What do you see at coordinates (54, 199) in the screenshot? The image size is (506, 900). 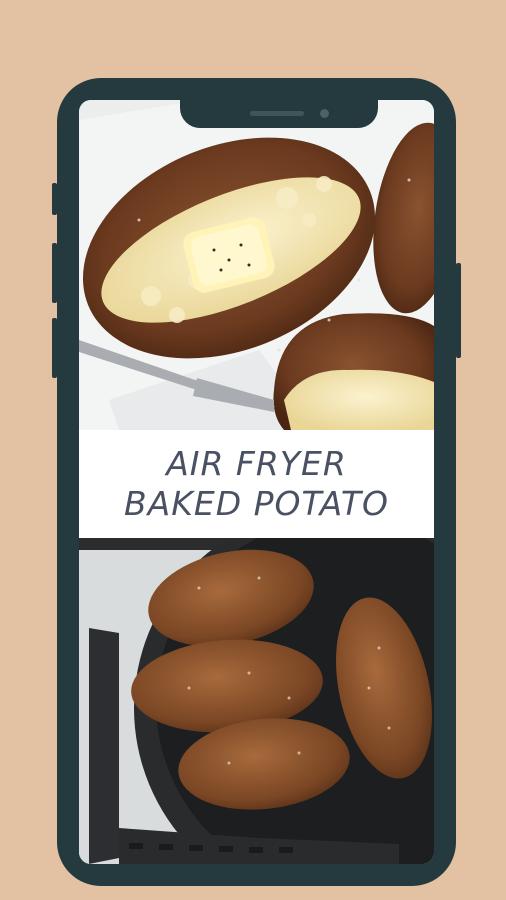 I see `mute-switch` at bounding box center [54, 199].